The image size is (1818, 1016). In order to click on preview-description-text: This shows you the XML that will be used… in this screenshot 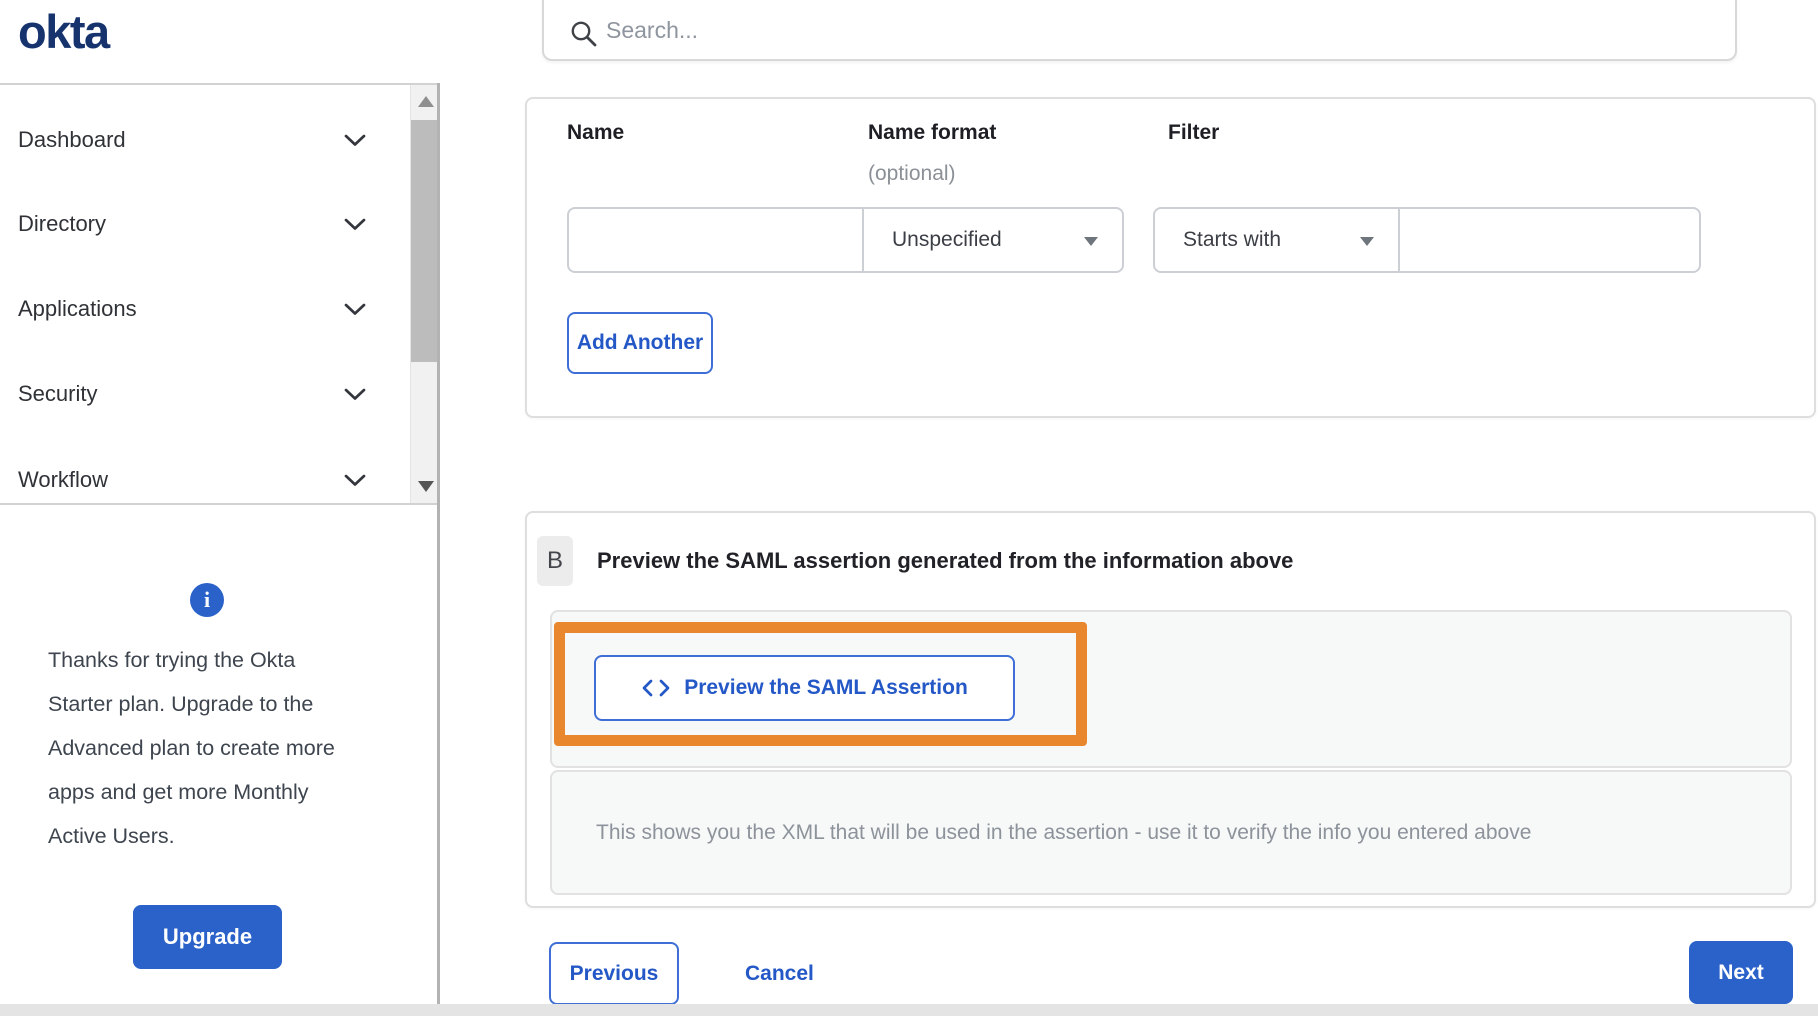, I will do `click(1064, 832)`.